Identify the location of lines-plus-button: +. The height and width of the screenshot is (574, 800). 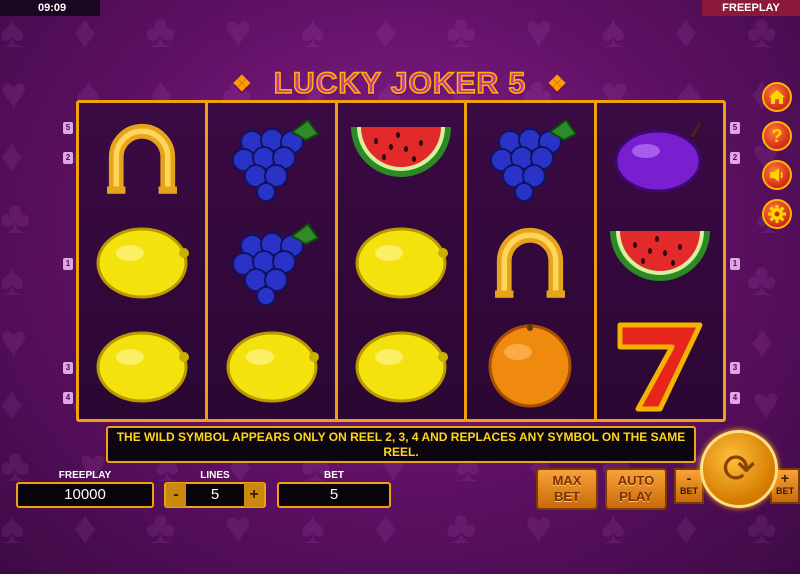
(254, 495).